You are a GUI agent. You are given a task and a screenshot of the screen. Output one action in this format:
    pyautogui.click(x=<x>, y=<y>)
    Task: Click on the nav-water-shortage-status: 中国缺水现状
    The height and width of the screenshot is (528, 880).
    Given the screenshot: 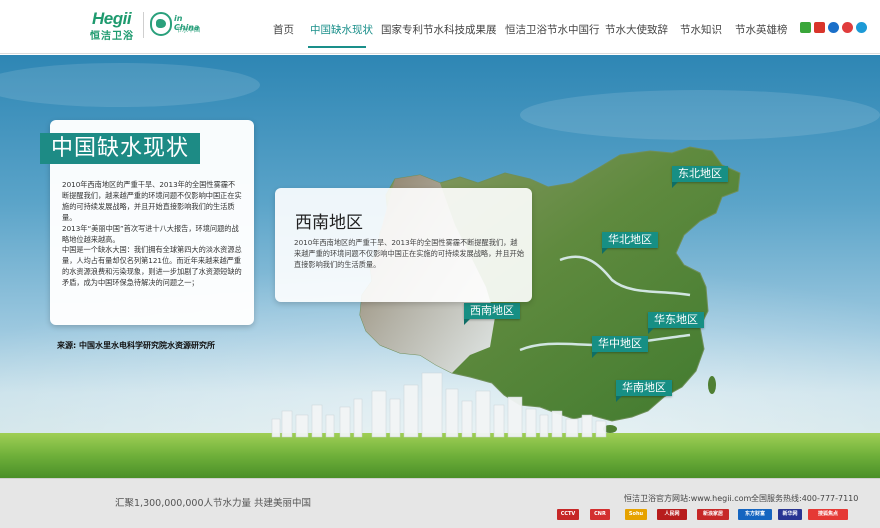 What is the action you would take?
    pyautogui.click(x=341, y=29)
    